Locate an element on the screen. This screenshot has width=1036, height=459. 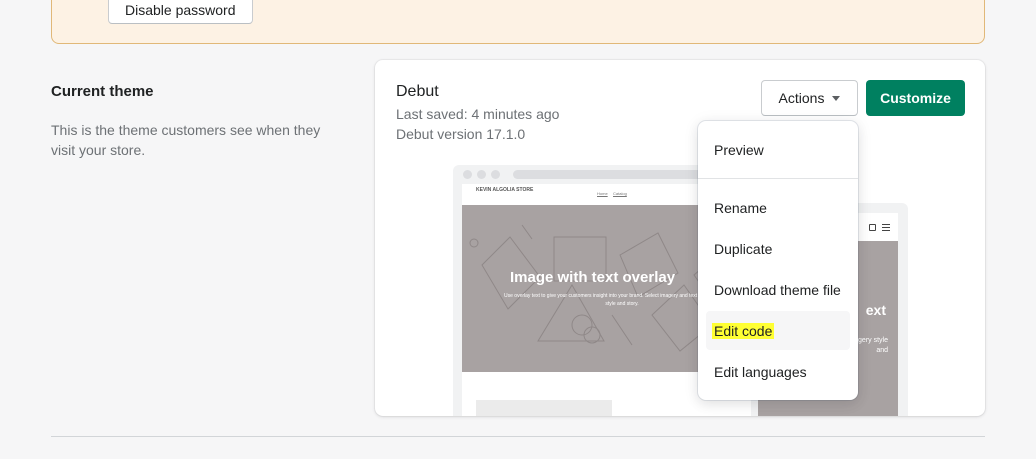
menu-item-edit-code: Edit code is located at coordinates (778, 330).